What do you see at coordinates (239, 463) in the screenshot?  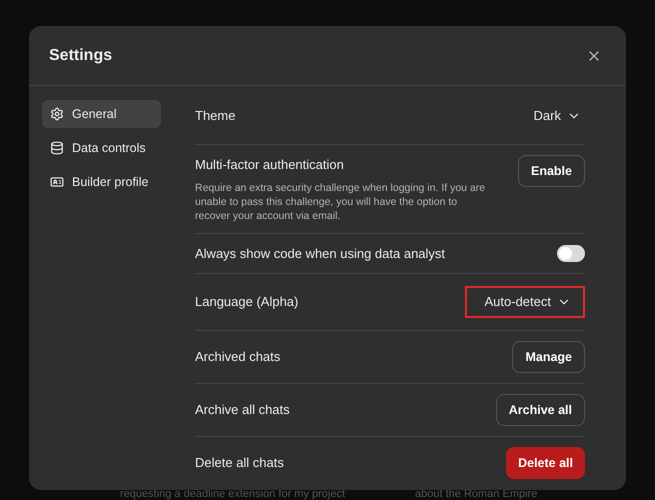 I see `setting-label: Delete all chats` at bounding box center [239, 463].